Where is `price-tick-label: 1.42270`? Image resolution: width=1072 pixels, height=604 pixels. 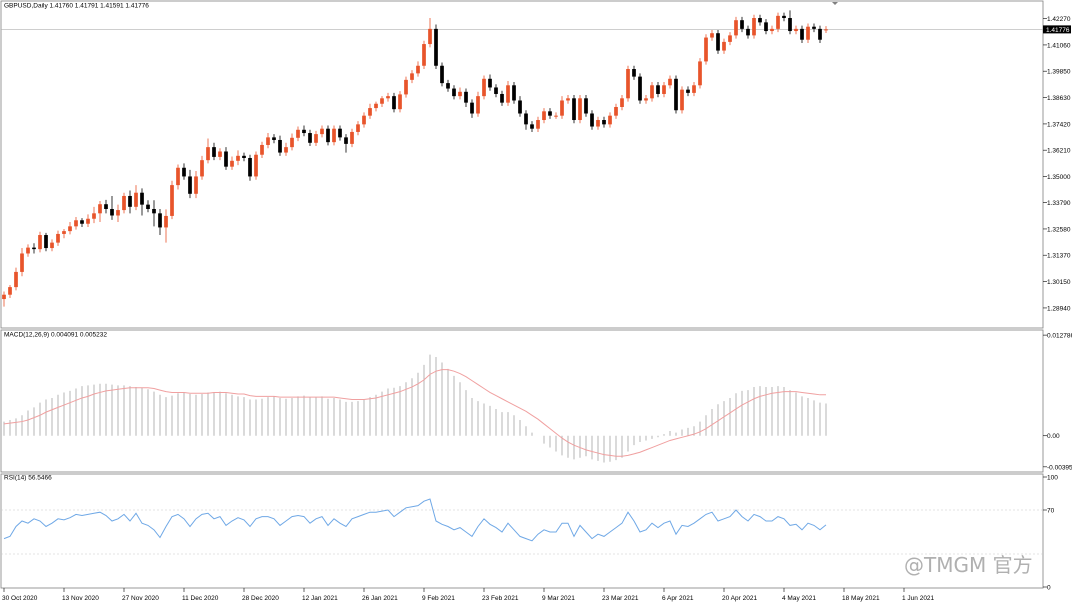
price-tick-label: 1.42270 is located at coordinates (1059, 19).